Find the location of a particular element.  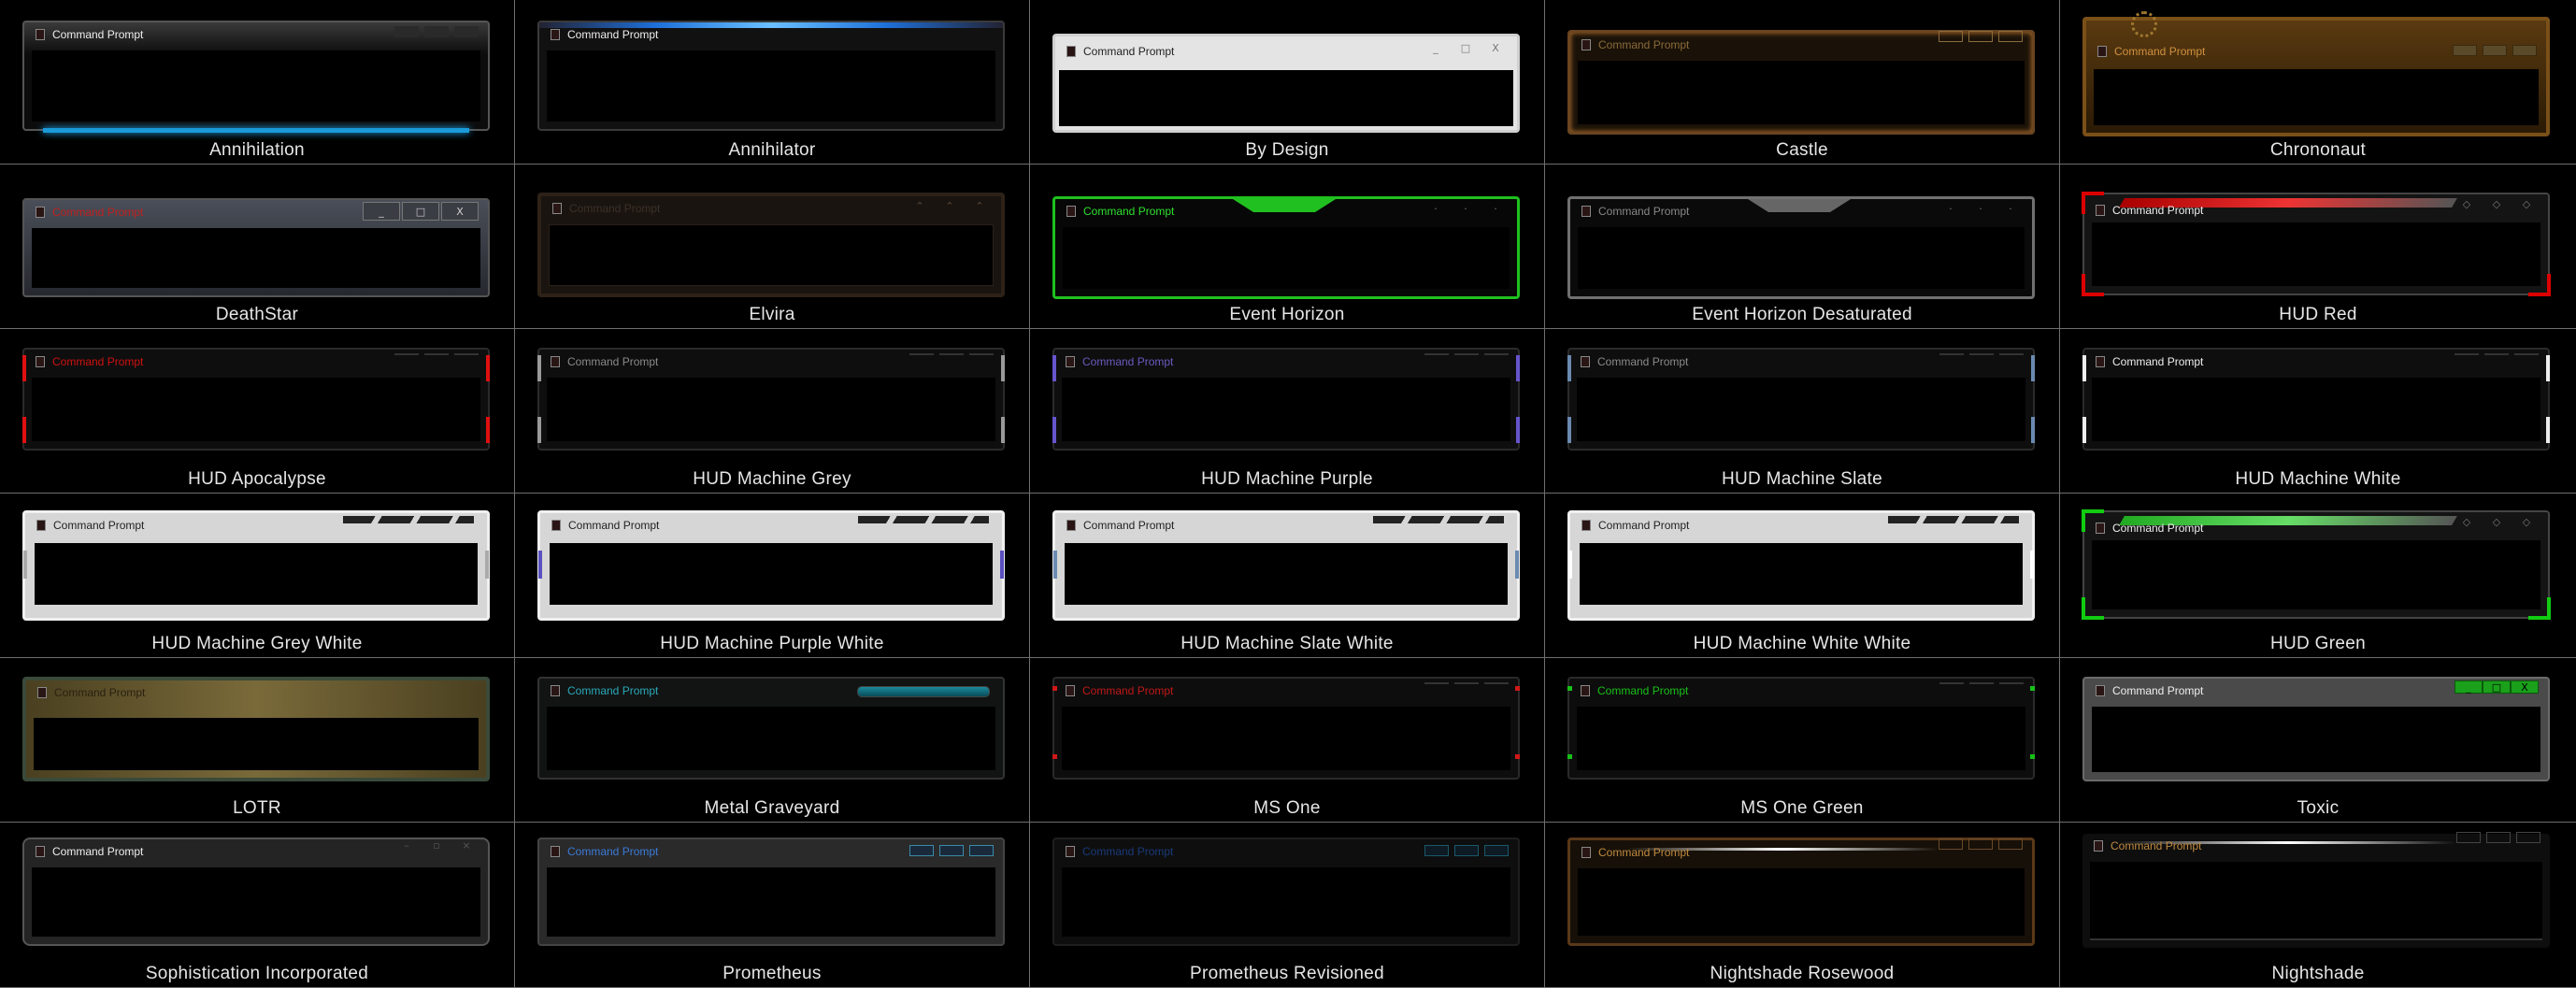

theme-tile-deathstar: Command Prompt _ □ X DeathStar is located at coordinates (257, 247).